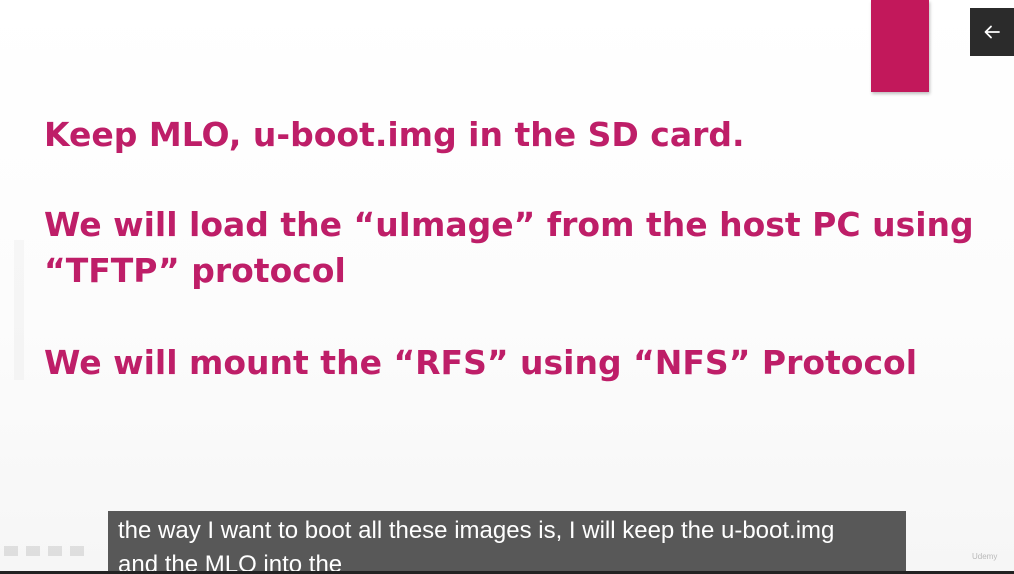 The width and height of the screenshot is (1014, 574). Describe the element at coordinates (900, 46) in the screenshot. I see `slide-accent-bar` at that location.